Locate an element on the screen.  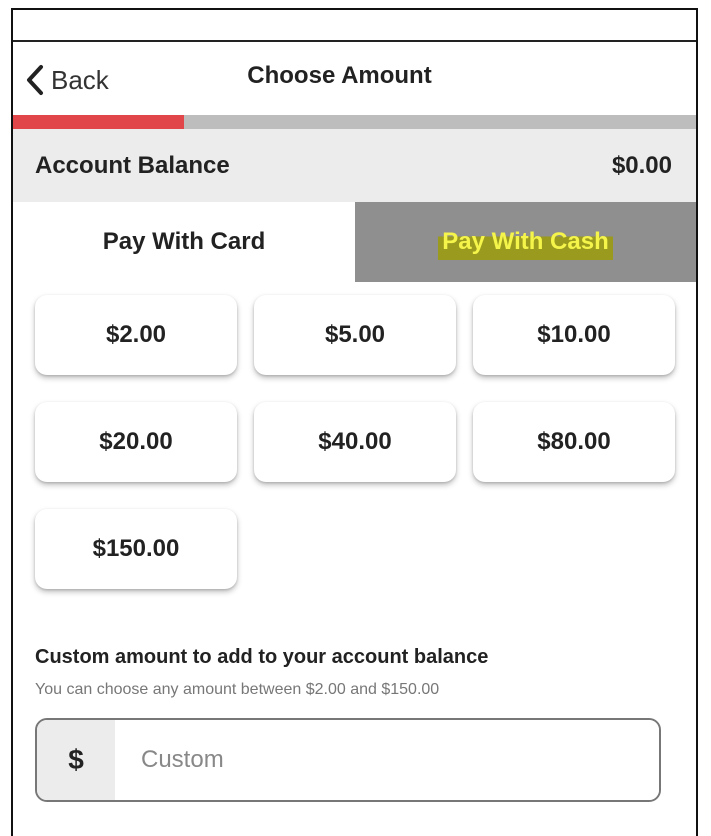
tab-pay-with-cash: Pay With Cash is located at coordinates (525, 242).